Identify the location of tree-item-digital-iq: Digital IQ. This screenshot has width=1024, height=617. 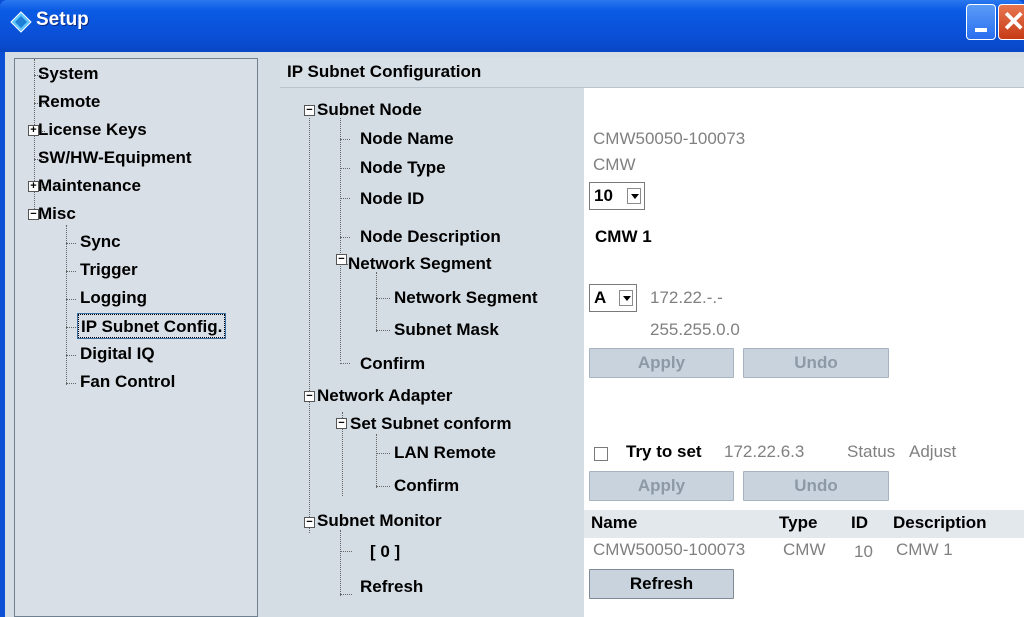
(117, 354).